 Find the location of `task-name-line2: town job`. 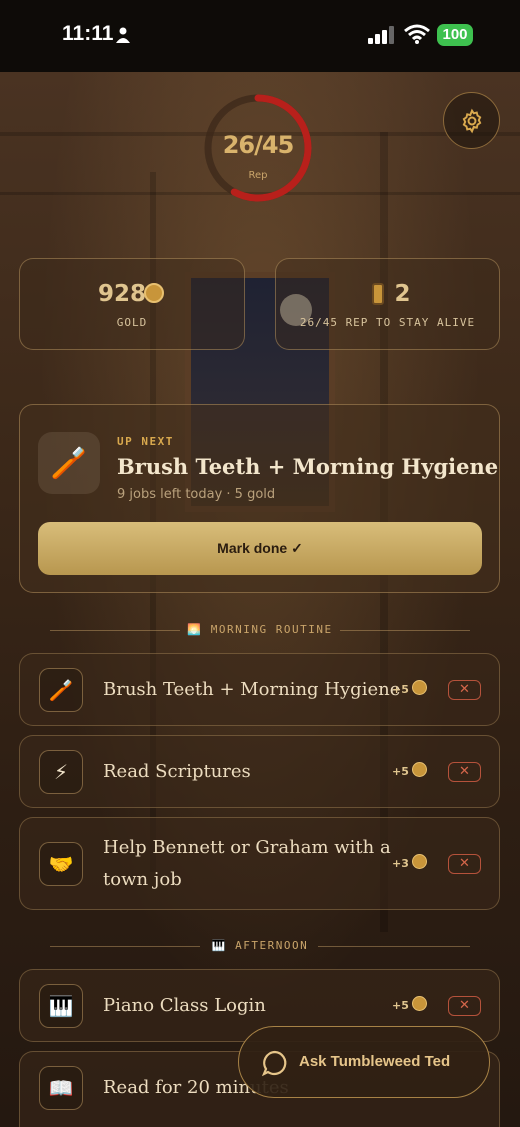

task-name-line2: town job is located at coordinates (142, 879).